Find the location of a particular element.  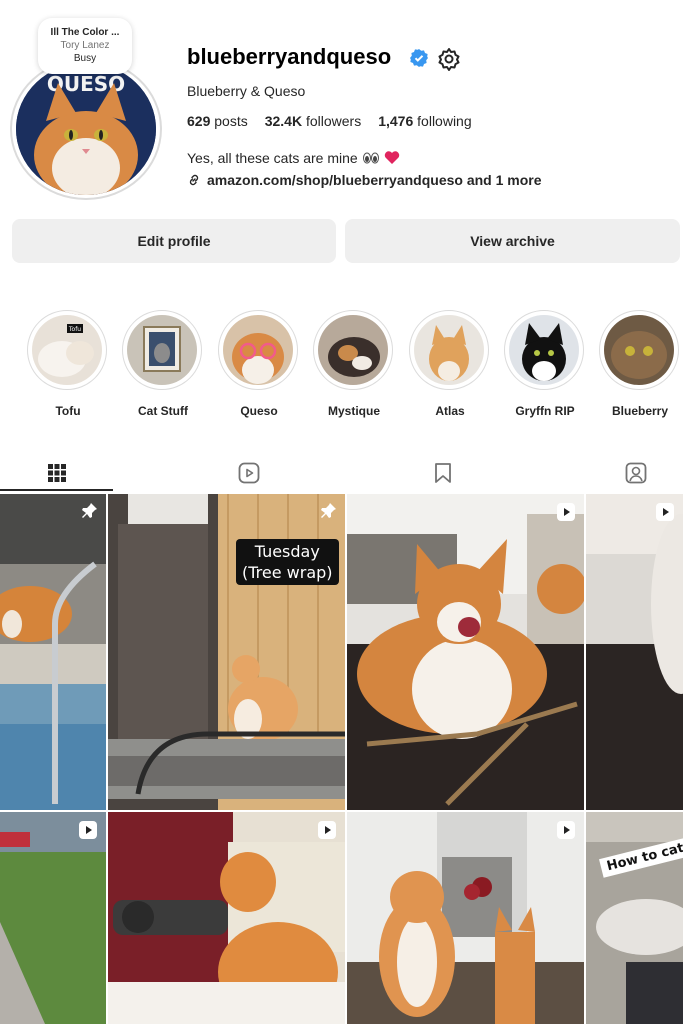

posts-grid-icon is located at coordinates (57, 473).